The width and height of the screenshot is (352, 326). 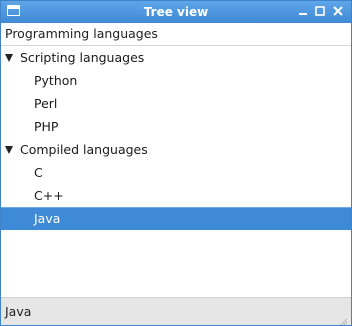 What do you see at coordinates (176, 195) in the screenshot?
I see `tree-item-cpp: C++` at bounding box center [176, 195].